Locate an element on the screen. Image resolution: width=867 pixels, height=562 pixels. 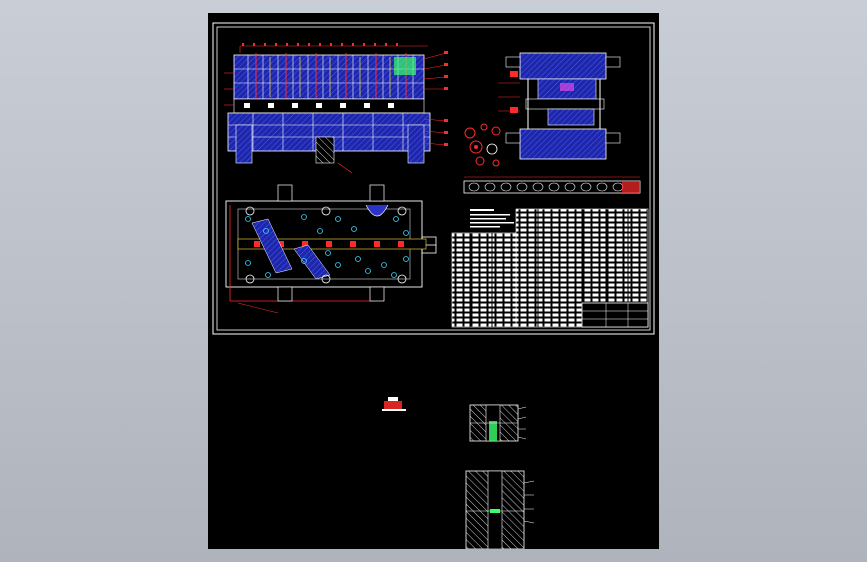
small-part-detail is located at coordinates (394, 404).